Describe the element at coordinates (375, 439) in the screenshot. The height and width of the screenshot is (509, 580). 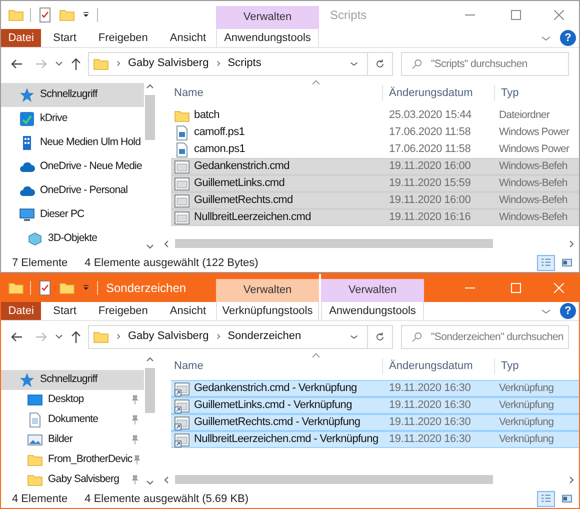
I see `file-row: NullbreitLeerzeichen.cmd - Verknüpfung 19.11.2020 16:30 Verknüpfung` at that location.